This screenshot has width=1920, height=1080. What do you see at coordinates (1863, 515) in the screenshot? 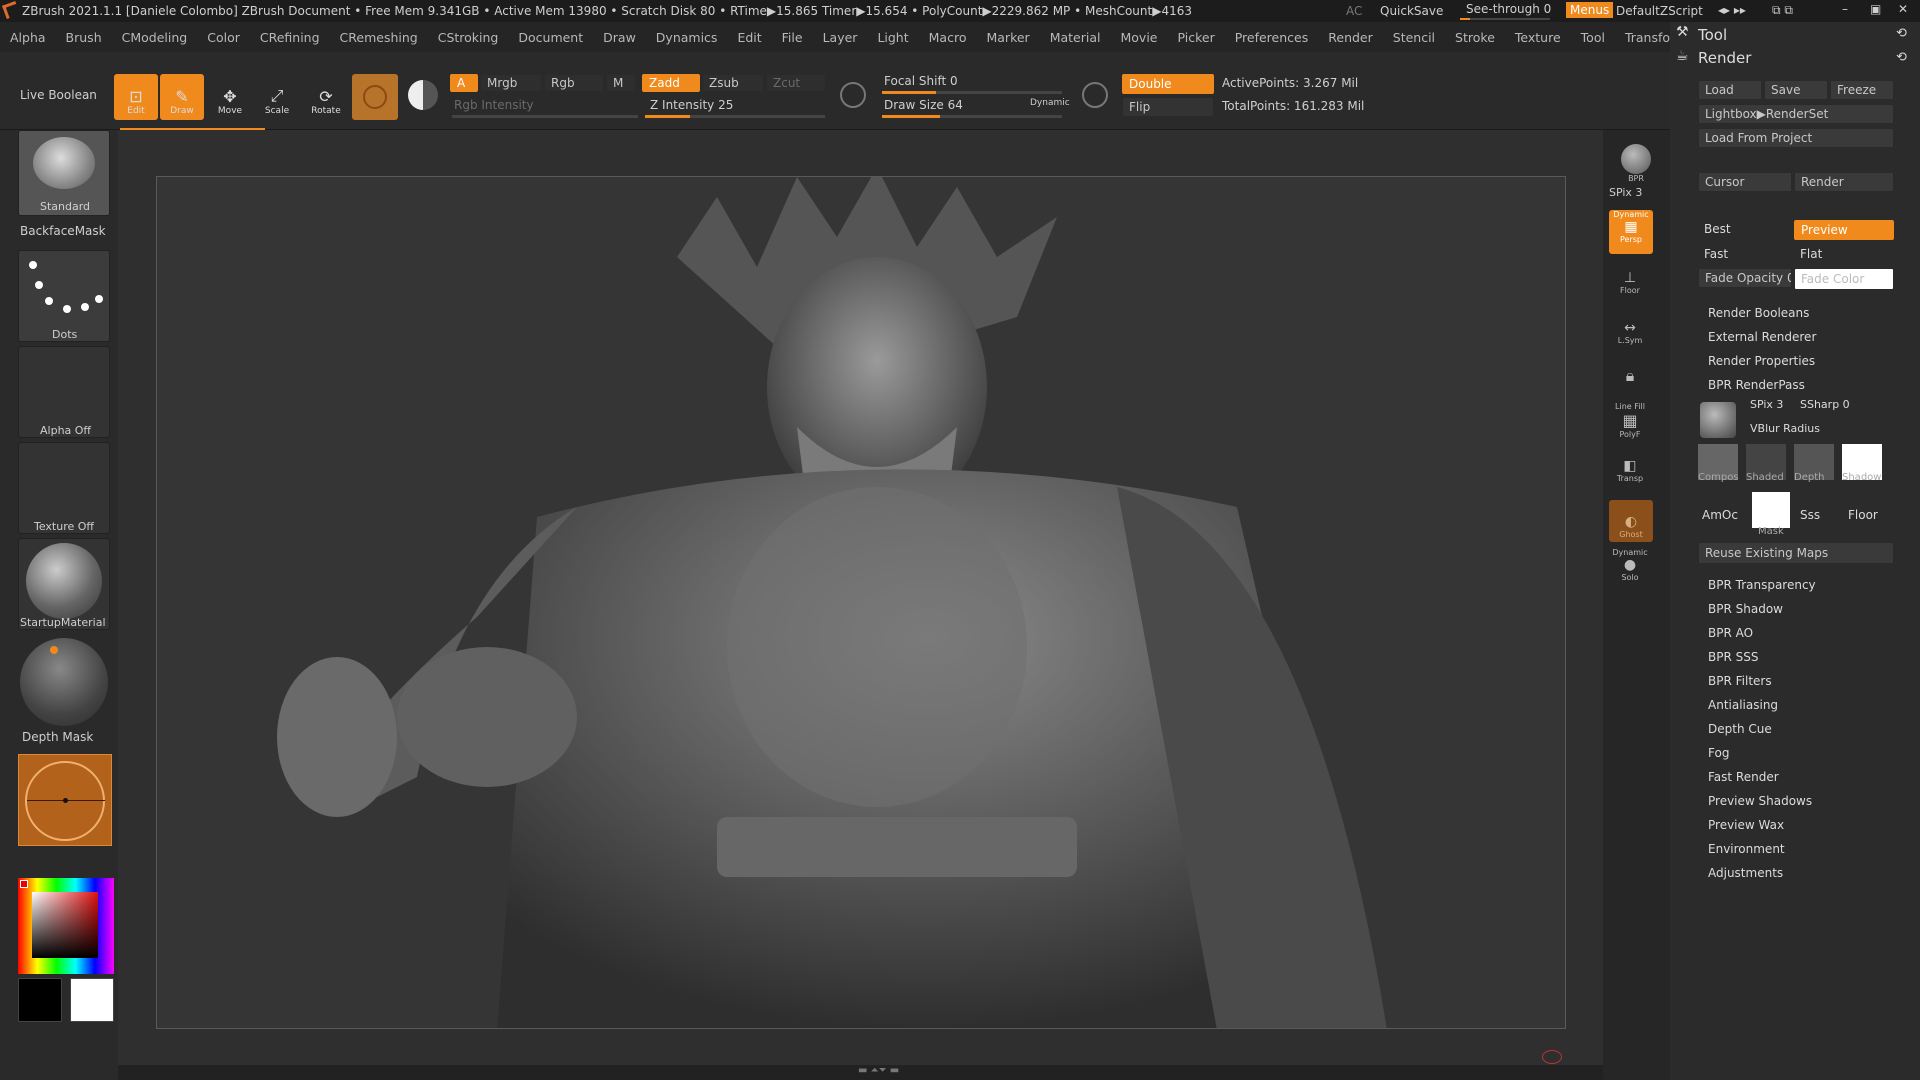
I see `floor-pass: Floor` at bounding box center [1863, 515].